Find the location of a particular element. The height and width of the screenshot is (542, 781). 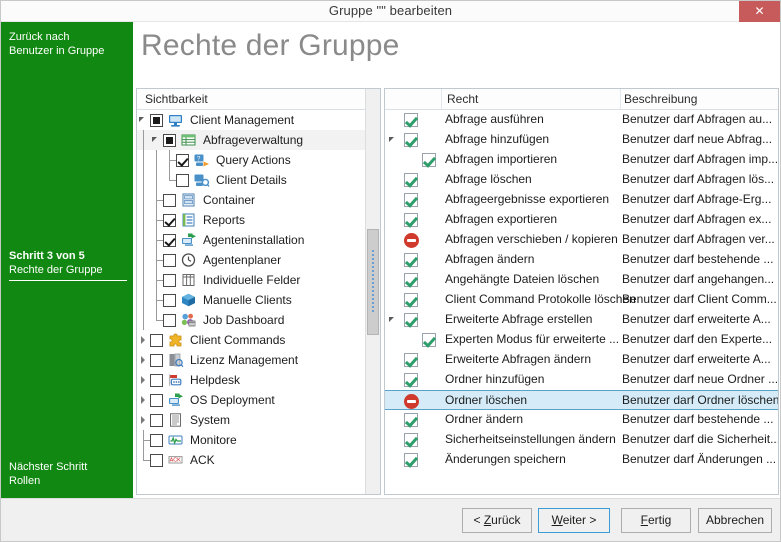

license-icon is located at coordinates (176, 360).